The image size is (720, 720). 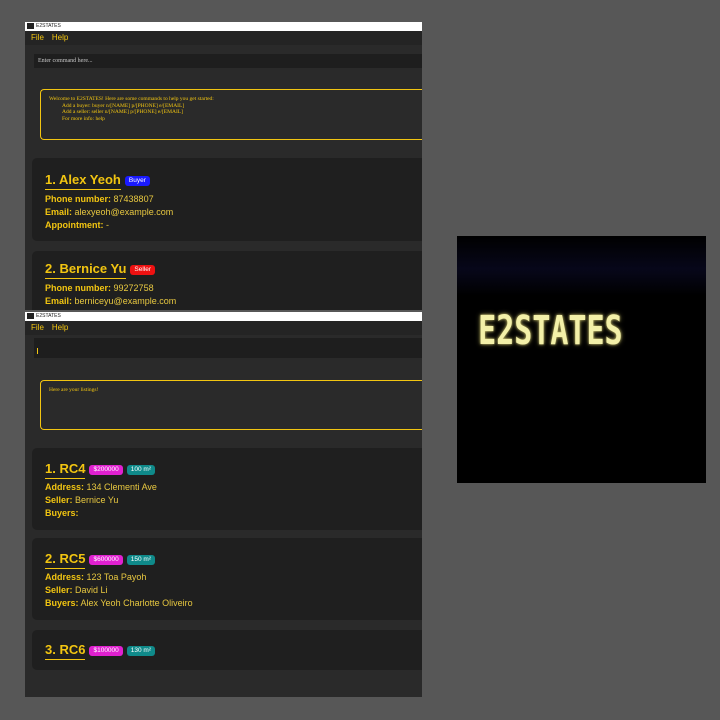 I want to click on price-badge: $100000, so click(x=106, y=651).